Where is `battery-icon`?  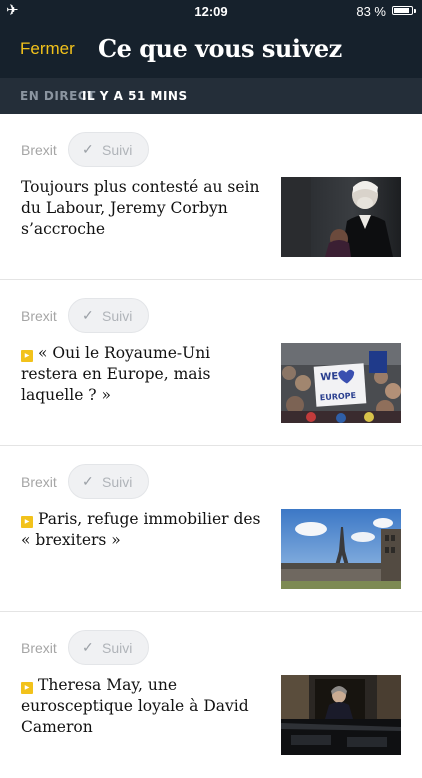 battery-icon is located at coordinates (404, 10).